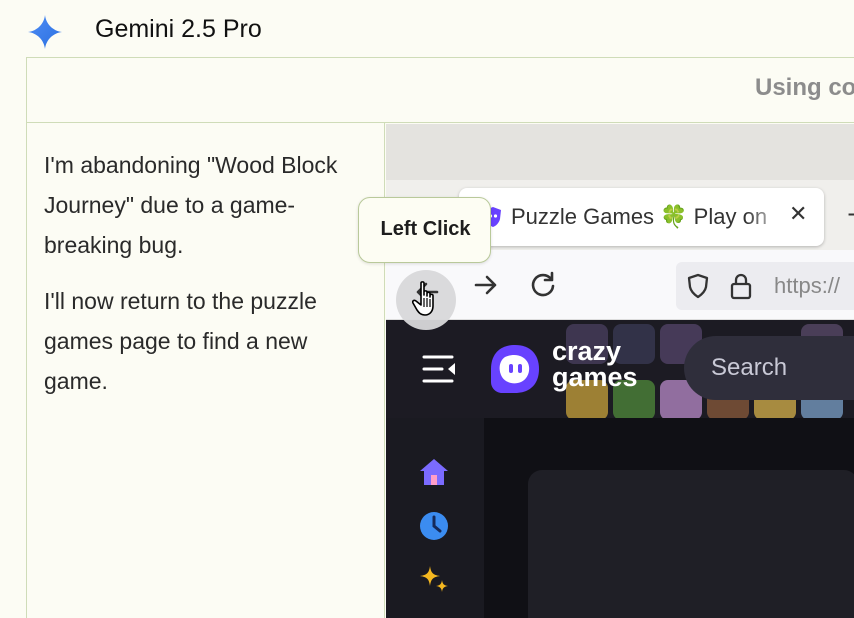 This screenshot has height=618, width=854. Describe the element at coordinates (807, 285) in the screenshot. I see `url-text: https://` at that location.